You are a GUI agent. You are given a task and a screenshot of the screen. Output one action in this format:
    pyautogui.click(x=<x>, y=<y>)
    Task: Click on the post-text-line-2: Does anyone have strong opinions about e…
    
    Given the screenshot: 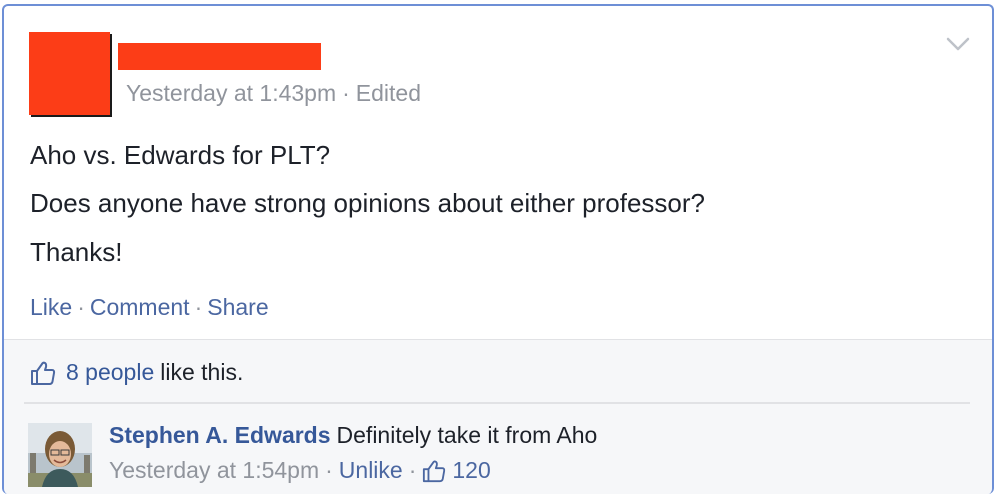 What is the action you would take?
    pyautogui.click(x=367, y=203)
    